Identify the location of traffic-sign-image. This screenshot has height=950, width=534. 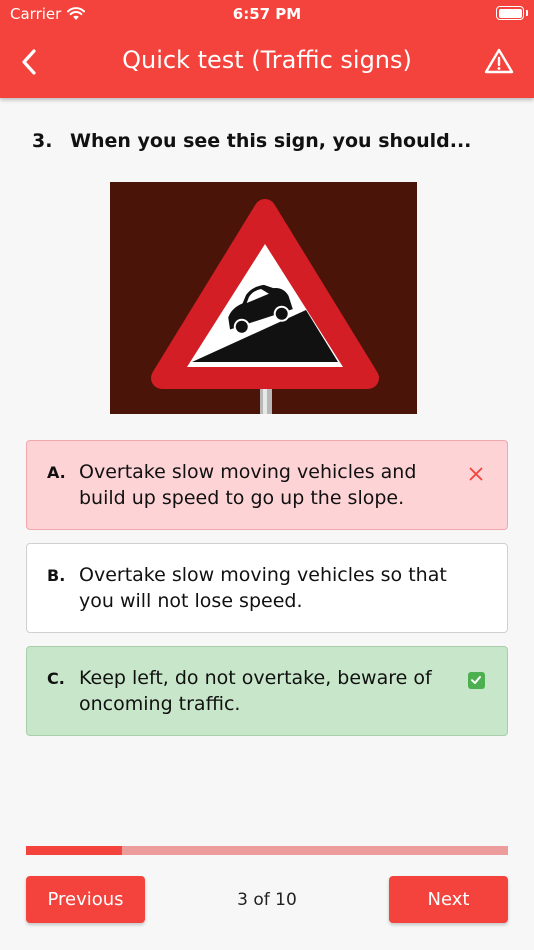
(263, 298).